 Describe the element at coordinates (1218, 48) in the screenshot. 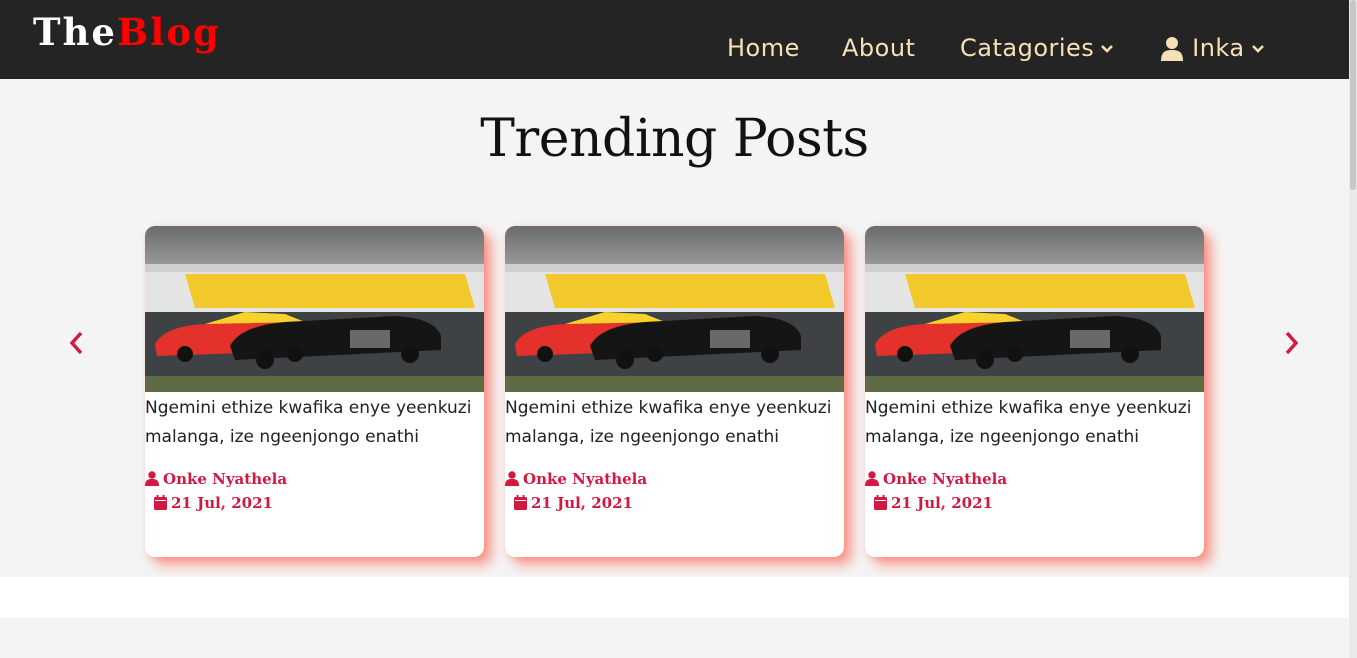

I see `nav-user-label: Inka` at that location.